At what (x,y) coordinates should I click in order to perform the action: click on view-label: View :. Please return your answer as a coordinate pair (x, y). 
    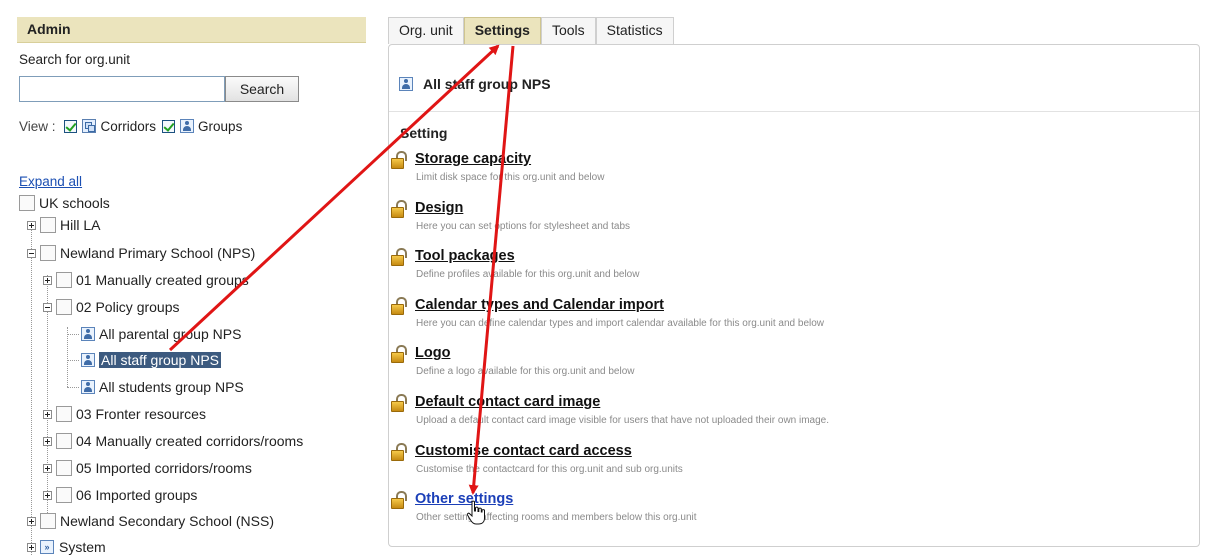
    Looking at the image, I should click on (37, 126).